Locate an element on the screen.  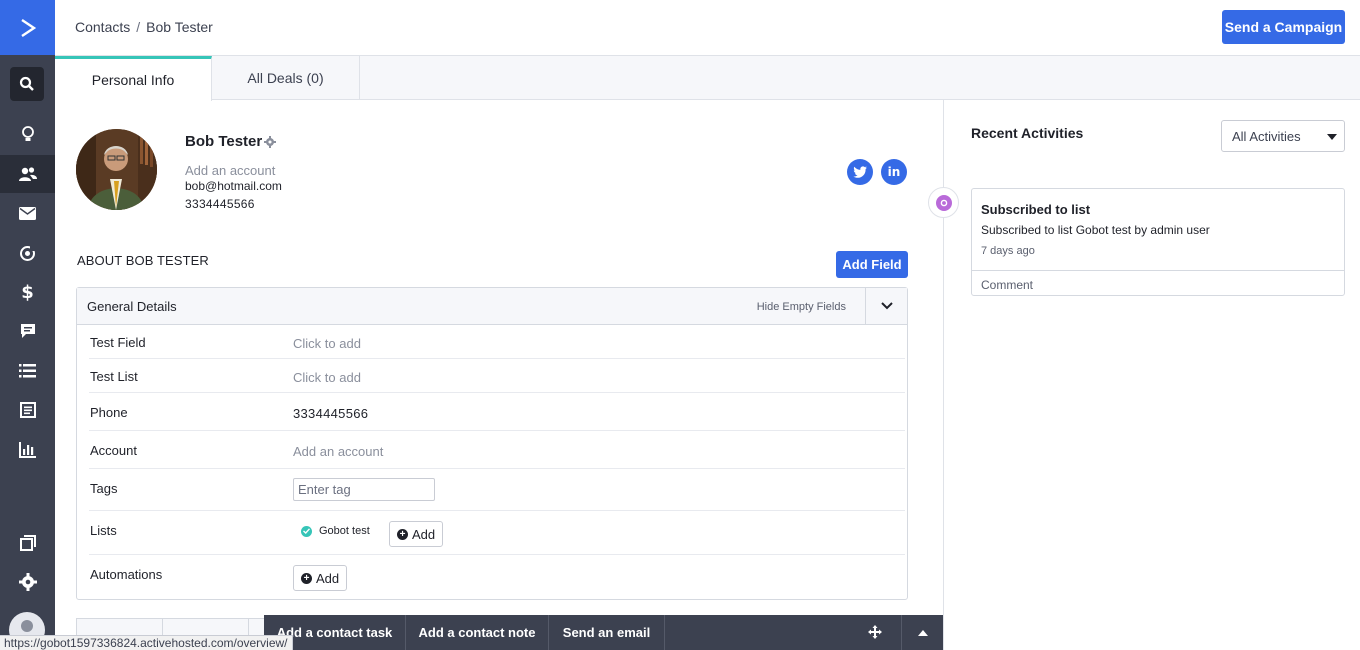
logo-chevron-icon is located at coordinates (27, 27).